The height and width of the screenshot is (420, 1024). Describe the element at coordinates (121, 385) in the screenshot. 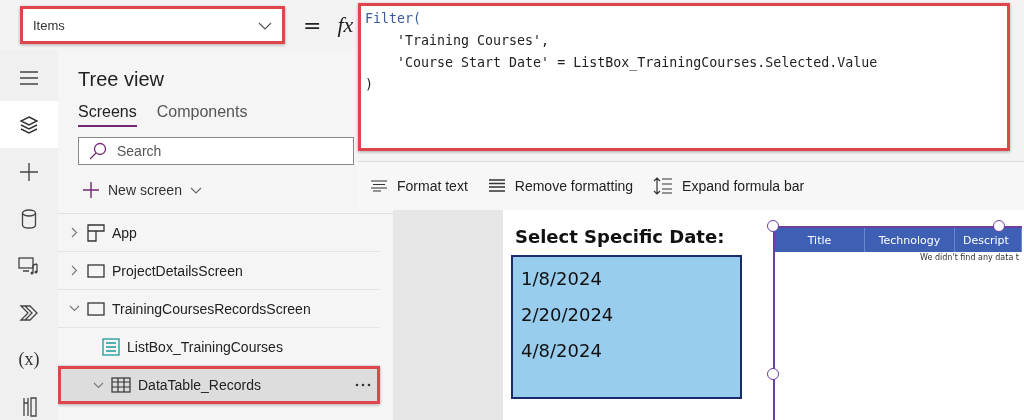

I see `table-icon` at that location.